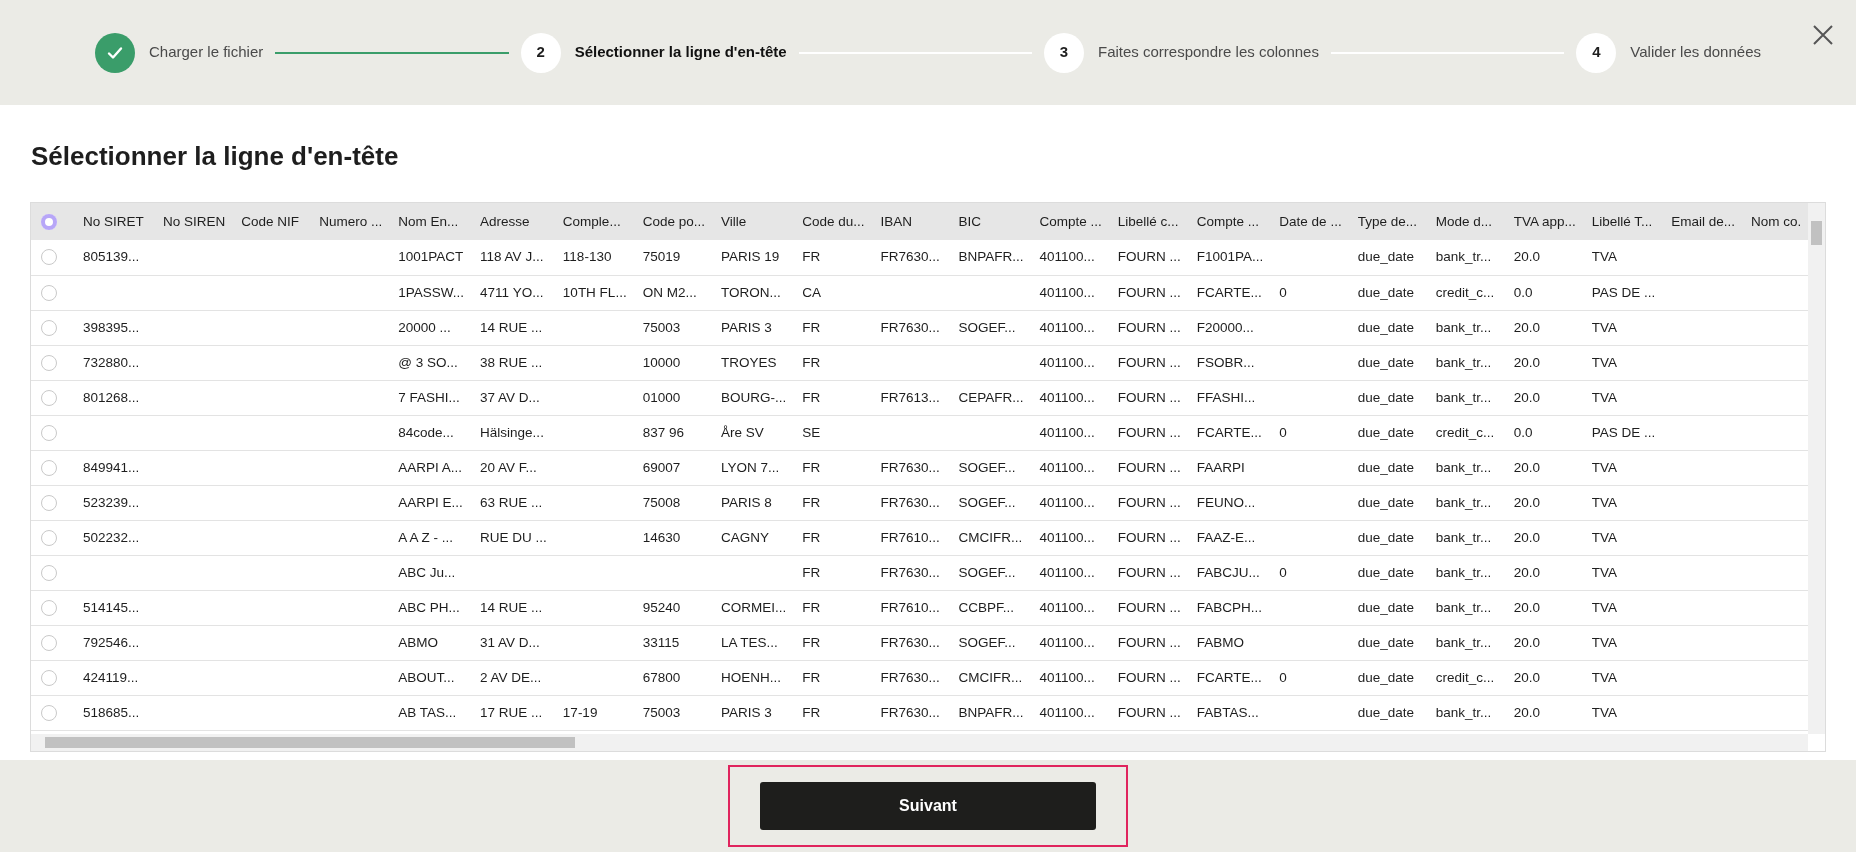 The image size is (1856, 852). What do you see at coordinates (673, 608) in the screenshot?
I see `table-cell: 95240` at bounding box center [673, 608].